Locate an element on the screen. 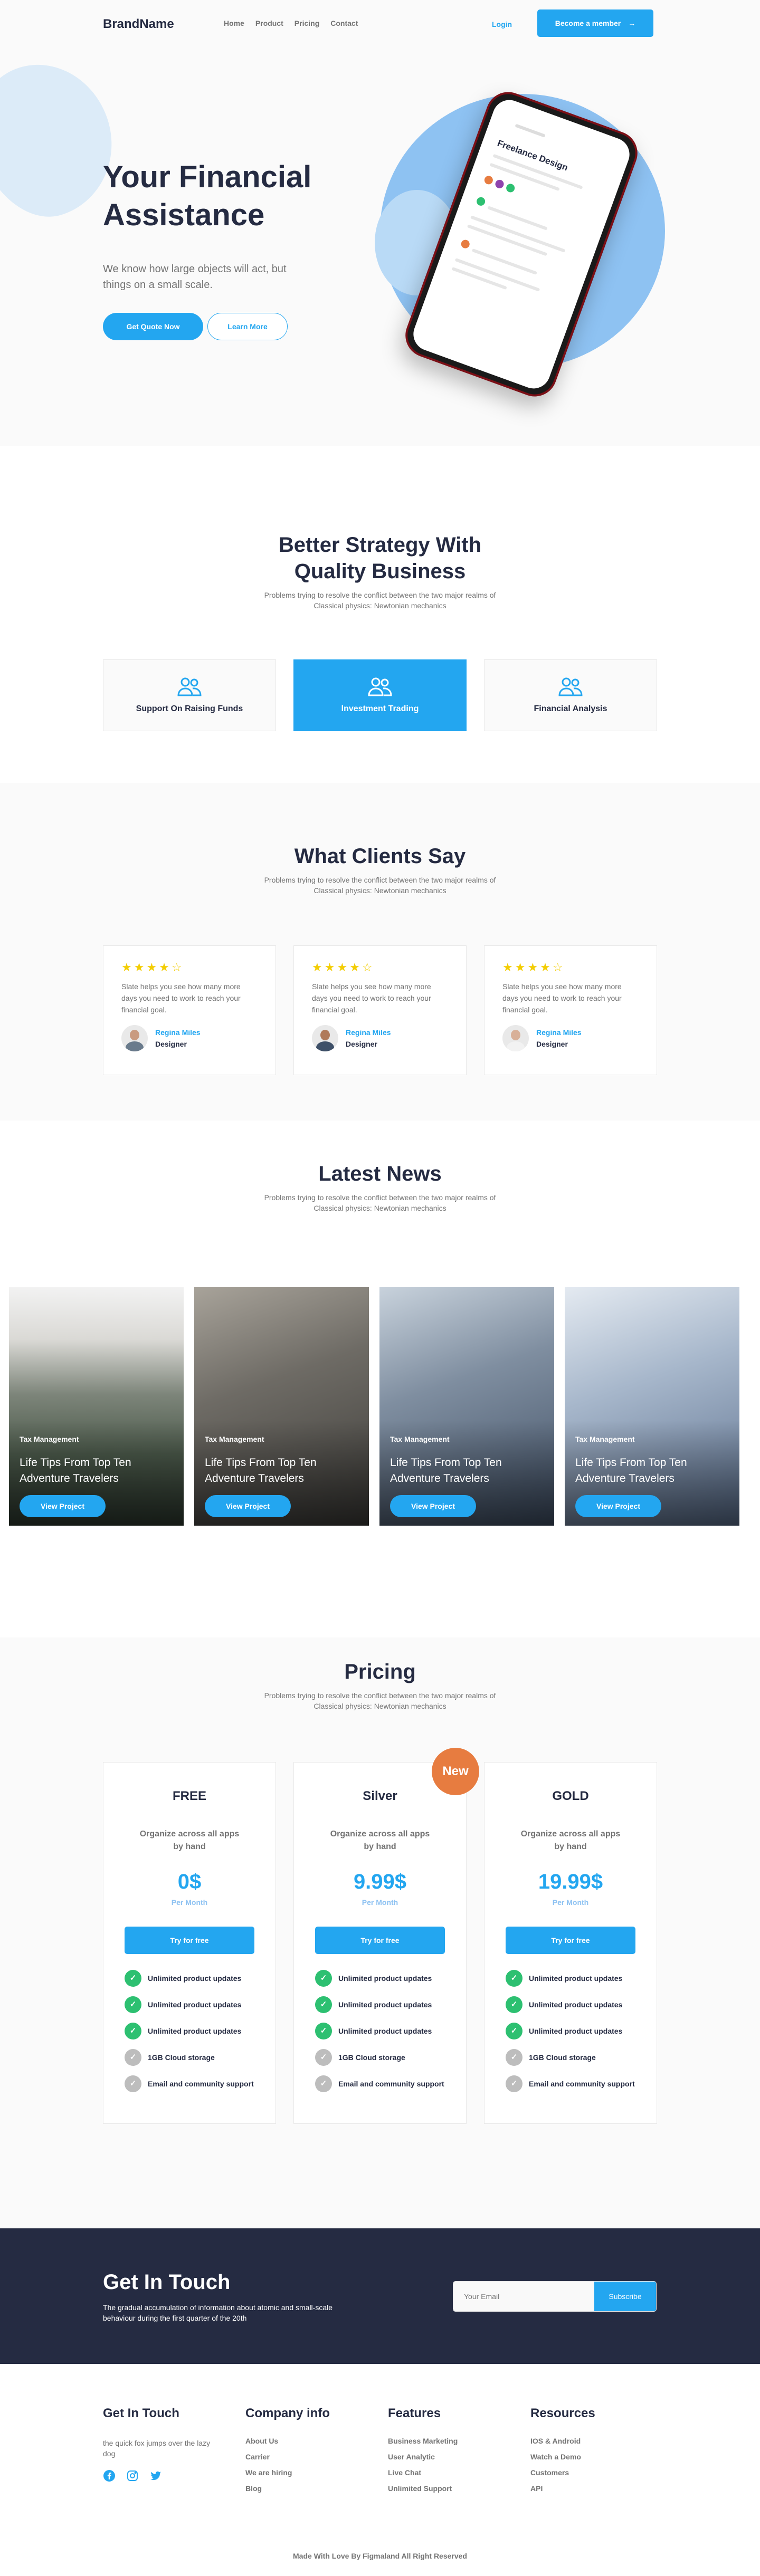 The width and height of the screenshot is (760, 2576). plan-feature: ✓ Email and community support is located at coordinates (574, 2083).